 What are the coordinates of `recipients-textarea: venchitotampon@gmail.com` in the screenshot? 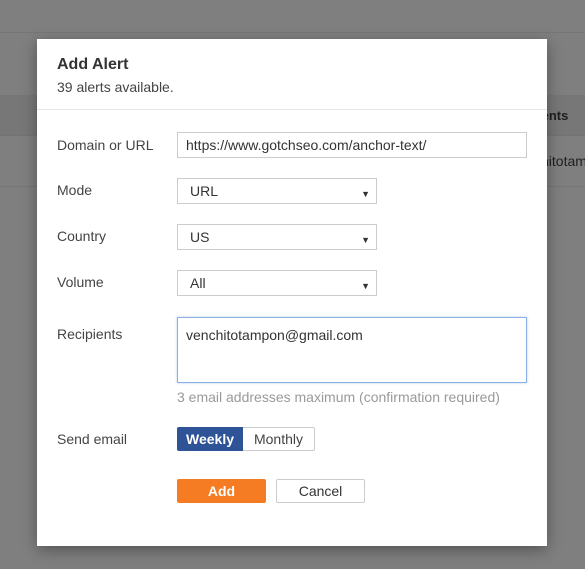 It's located at (352, 350).